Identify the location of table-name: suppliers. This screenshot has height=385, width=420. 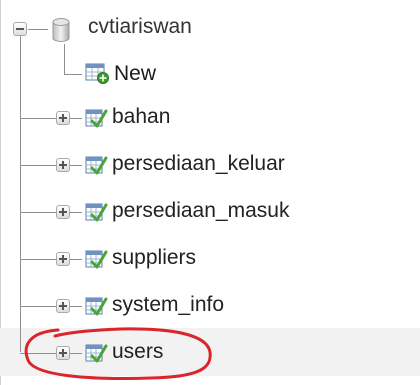
(154, 258).